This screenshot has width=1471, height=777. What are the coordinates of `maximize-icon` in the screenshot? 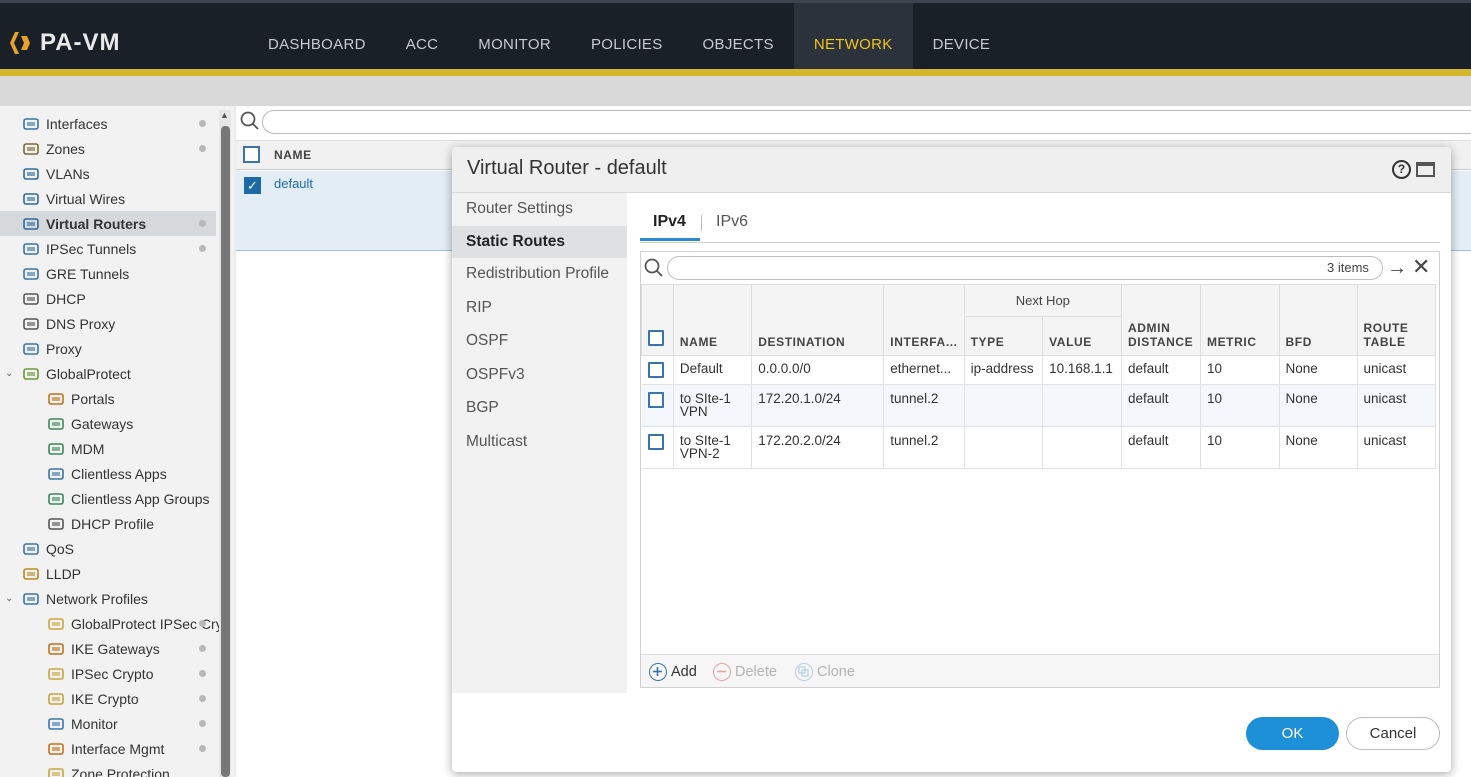 It's located at (1425, 169).